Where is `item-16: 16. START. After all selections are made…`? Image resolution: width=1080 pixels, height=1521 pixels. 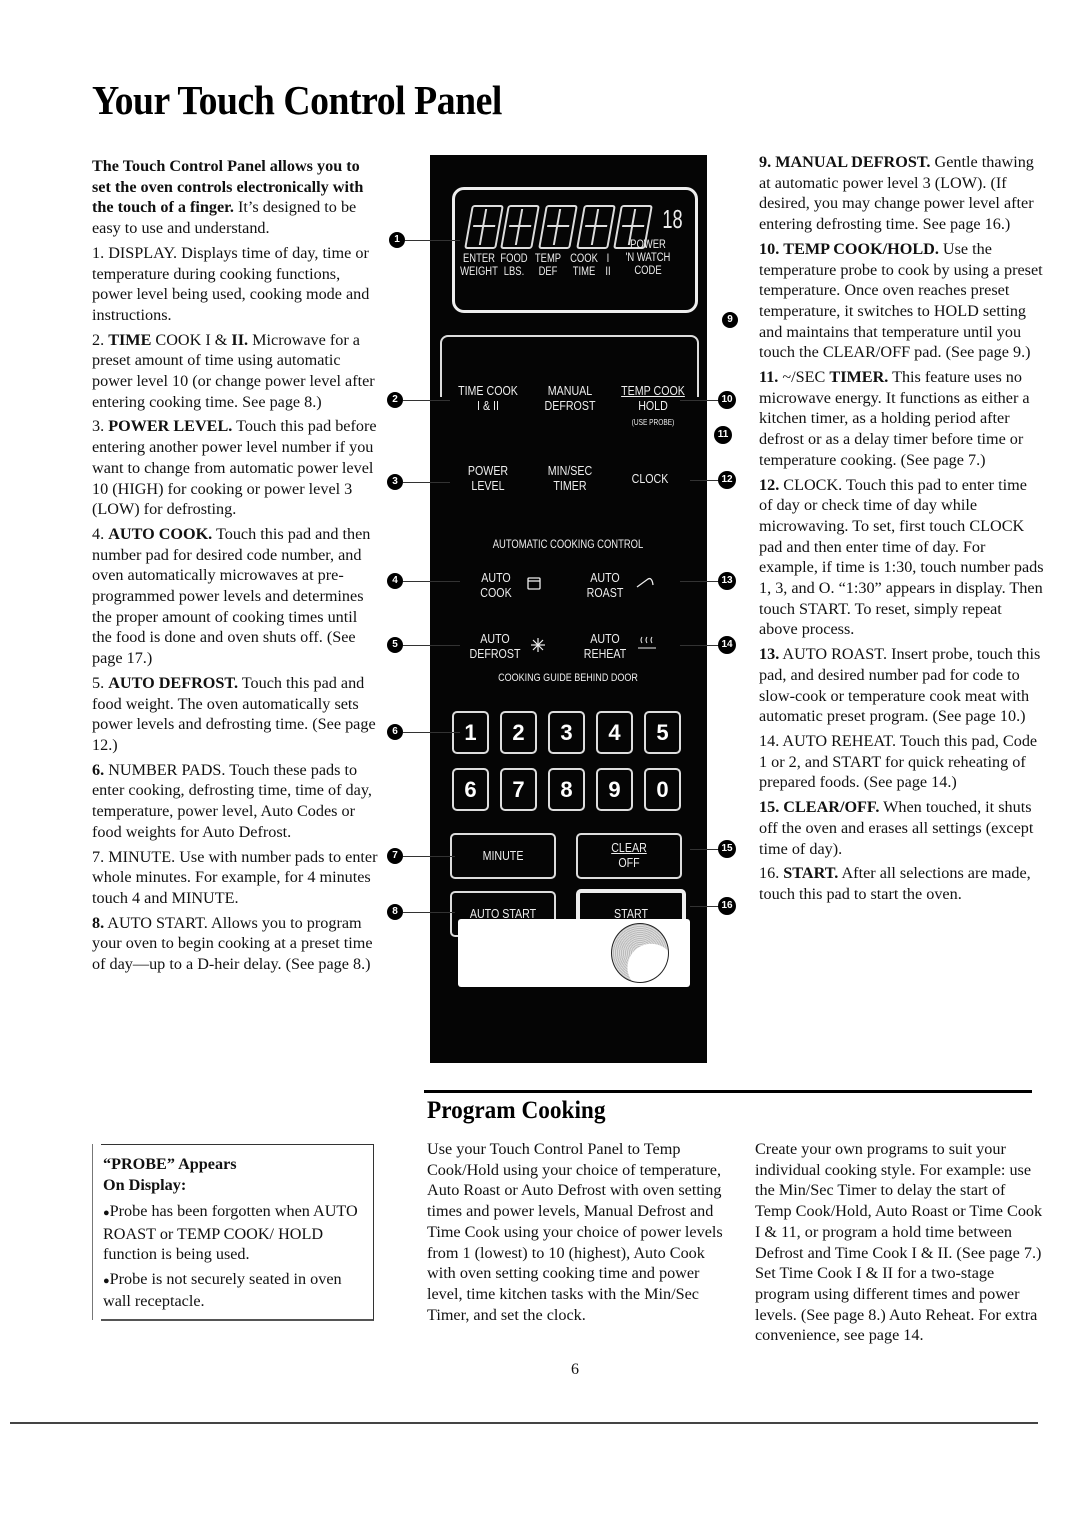 item-16: 16. START. After all selections are made… is located at coordinates (895, 883).